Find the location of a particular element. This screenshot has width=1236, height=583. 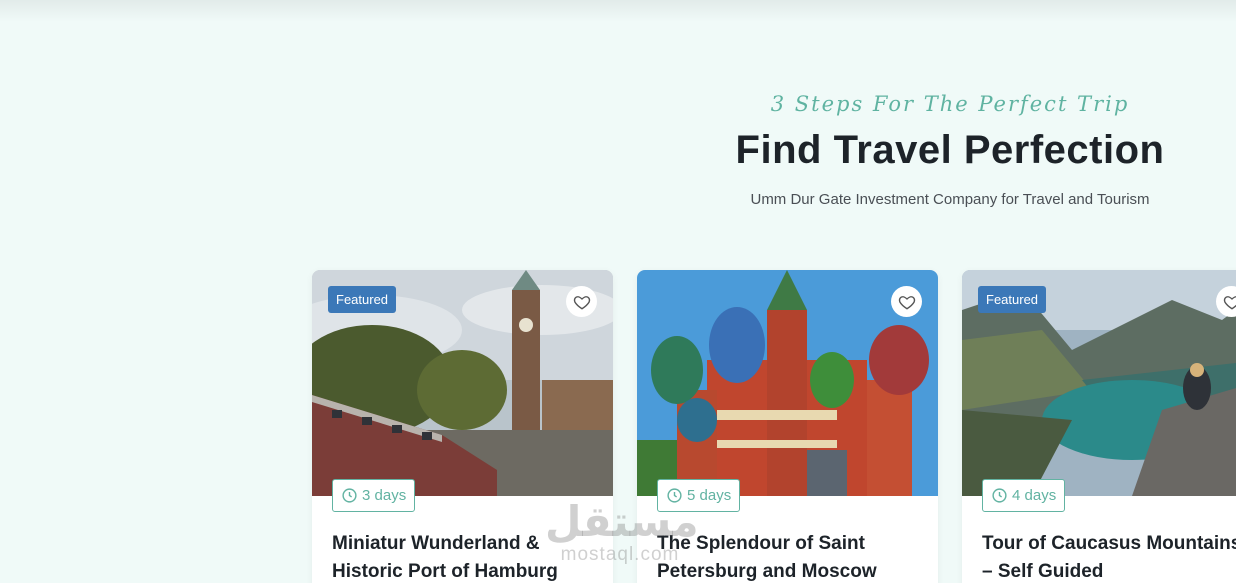

duration-tag: 5 days is located at coordinates (699, 495).